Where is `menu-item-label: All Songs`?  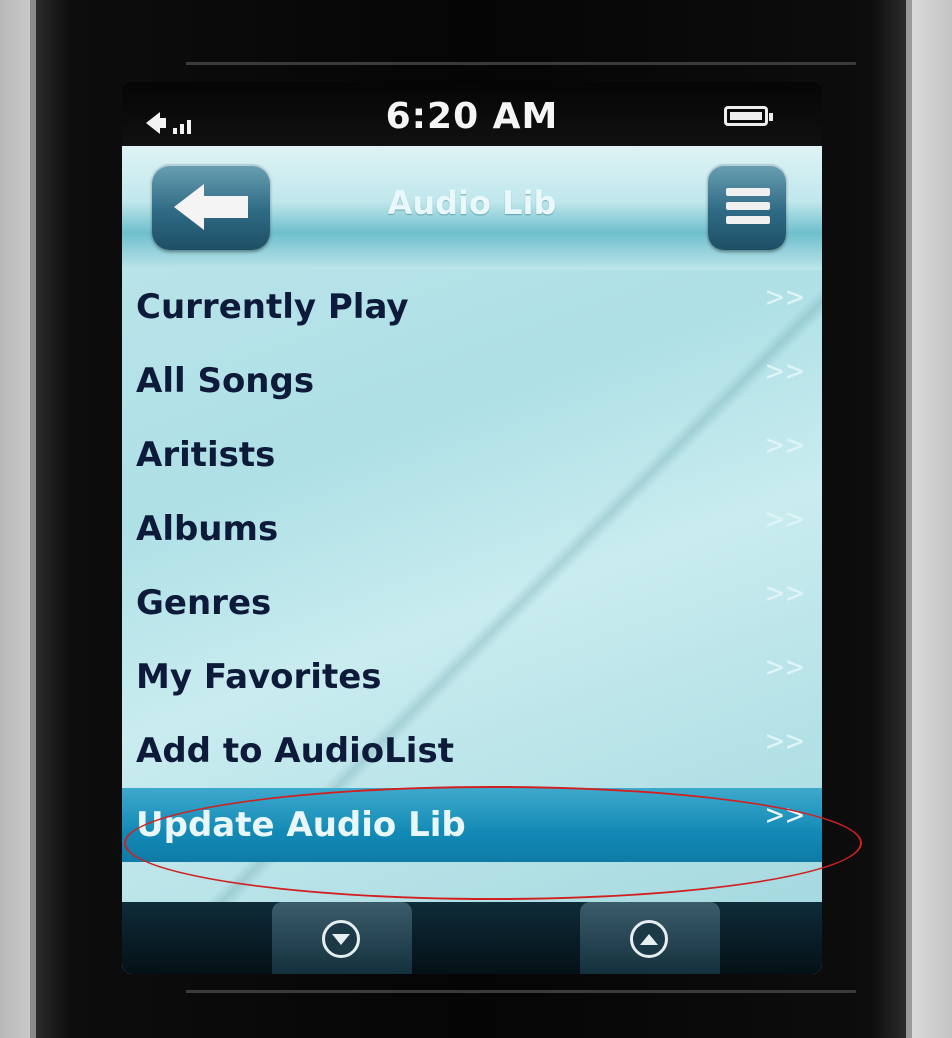
menu-item-label: All Songs is located at coordinates (225, 381).